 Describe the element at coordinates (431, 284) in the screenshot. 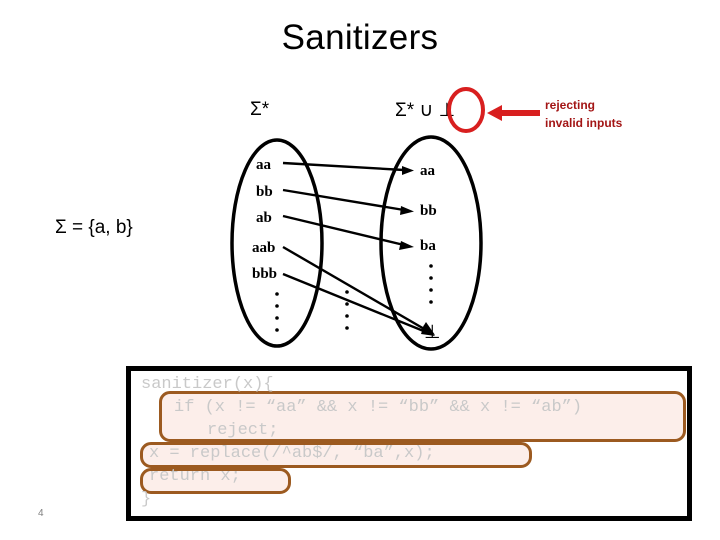

I see `right-set-ellipsis` at that location.